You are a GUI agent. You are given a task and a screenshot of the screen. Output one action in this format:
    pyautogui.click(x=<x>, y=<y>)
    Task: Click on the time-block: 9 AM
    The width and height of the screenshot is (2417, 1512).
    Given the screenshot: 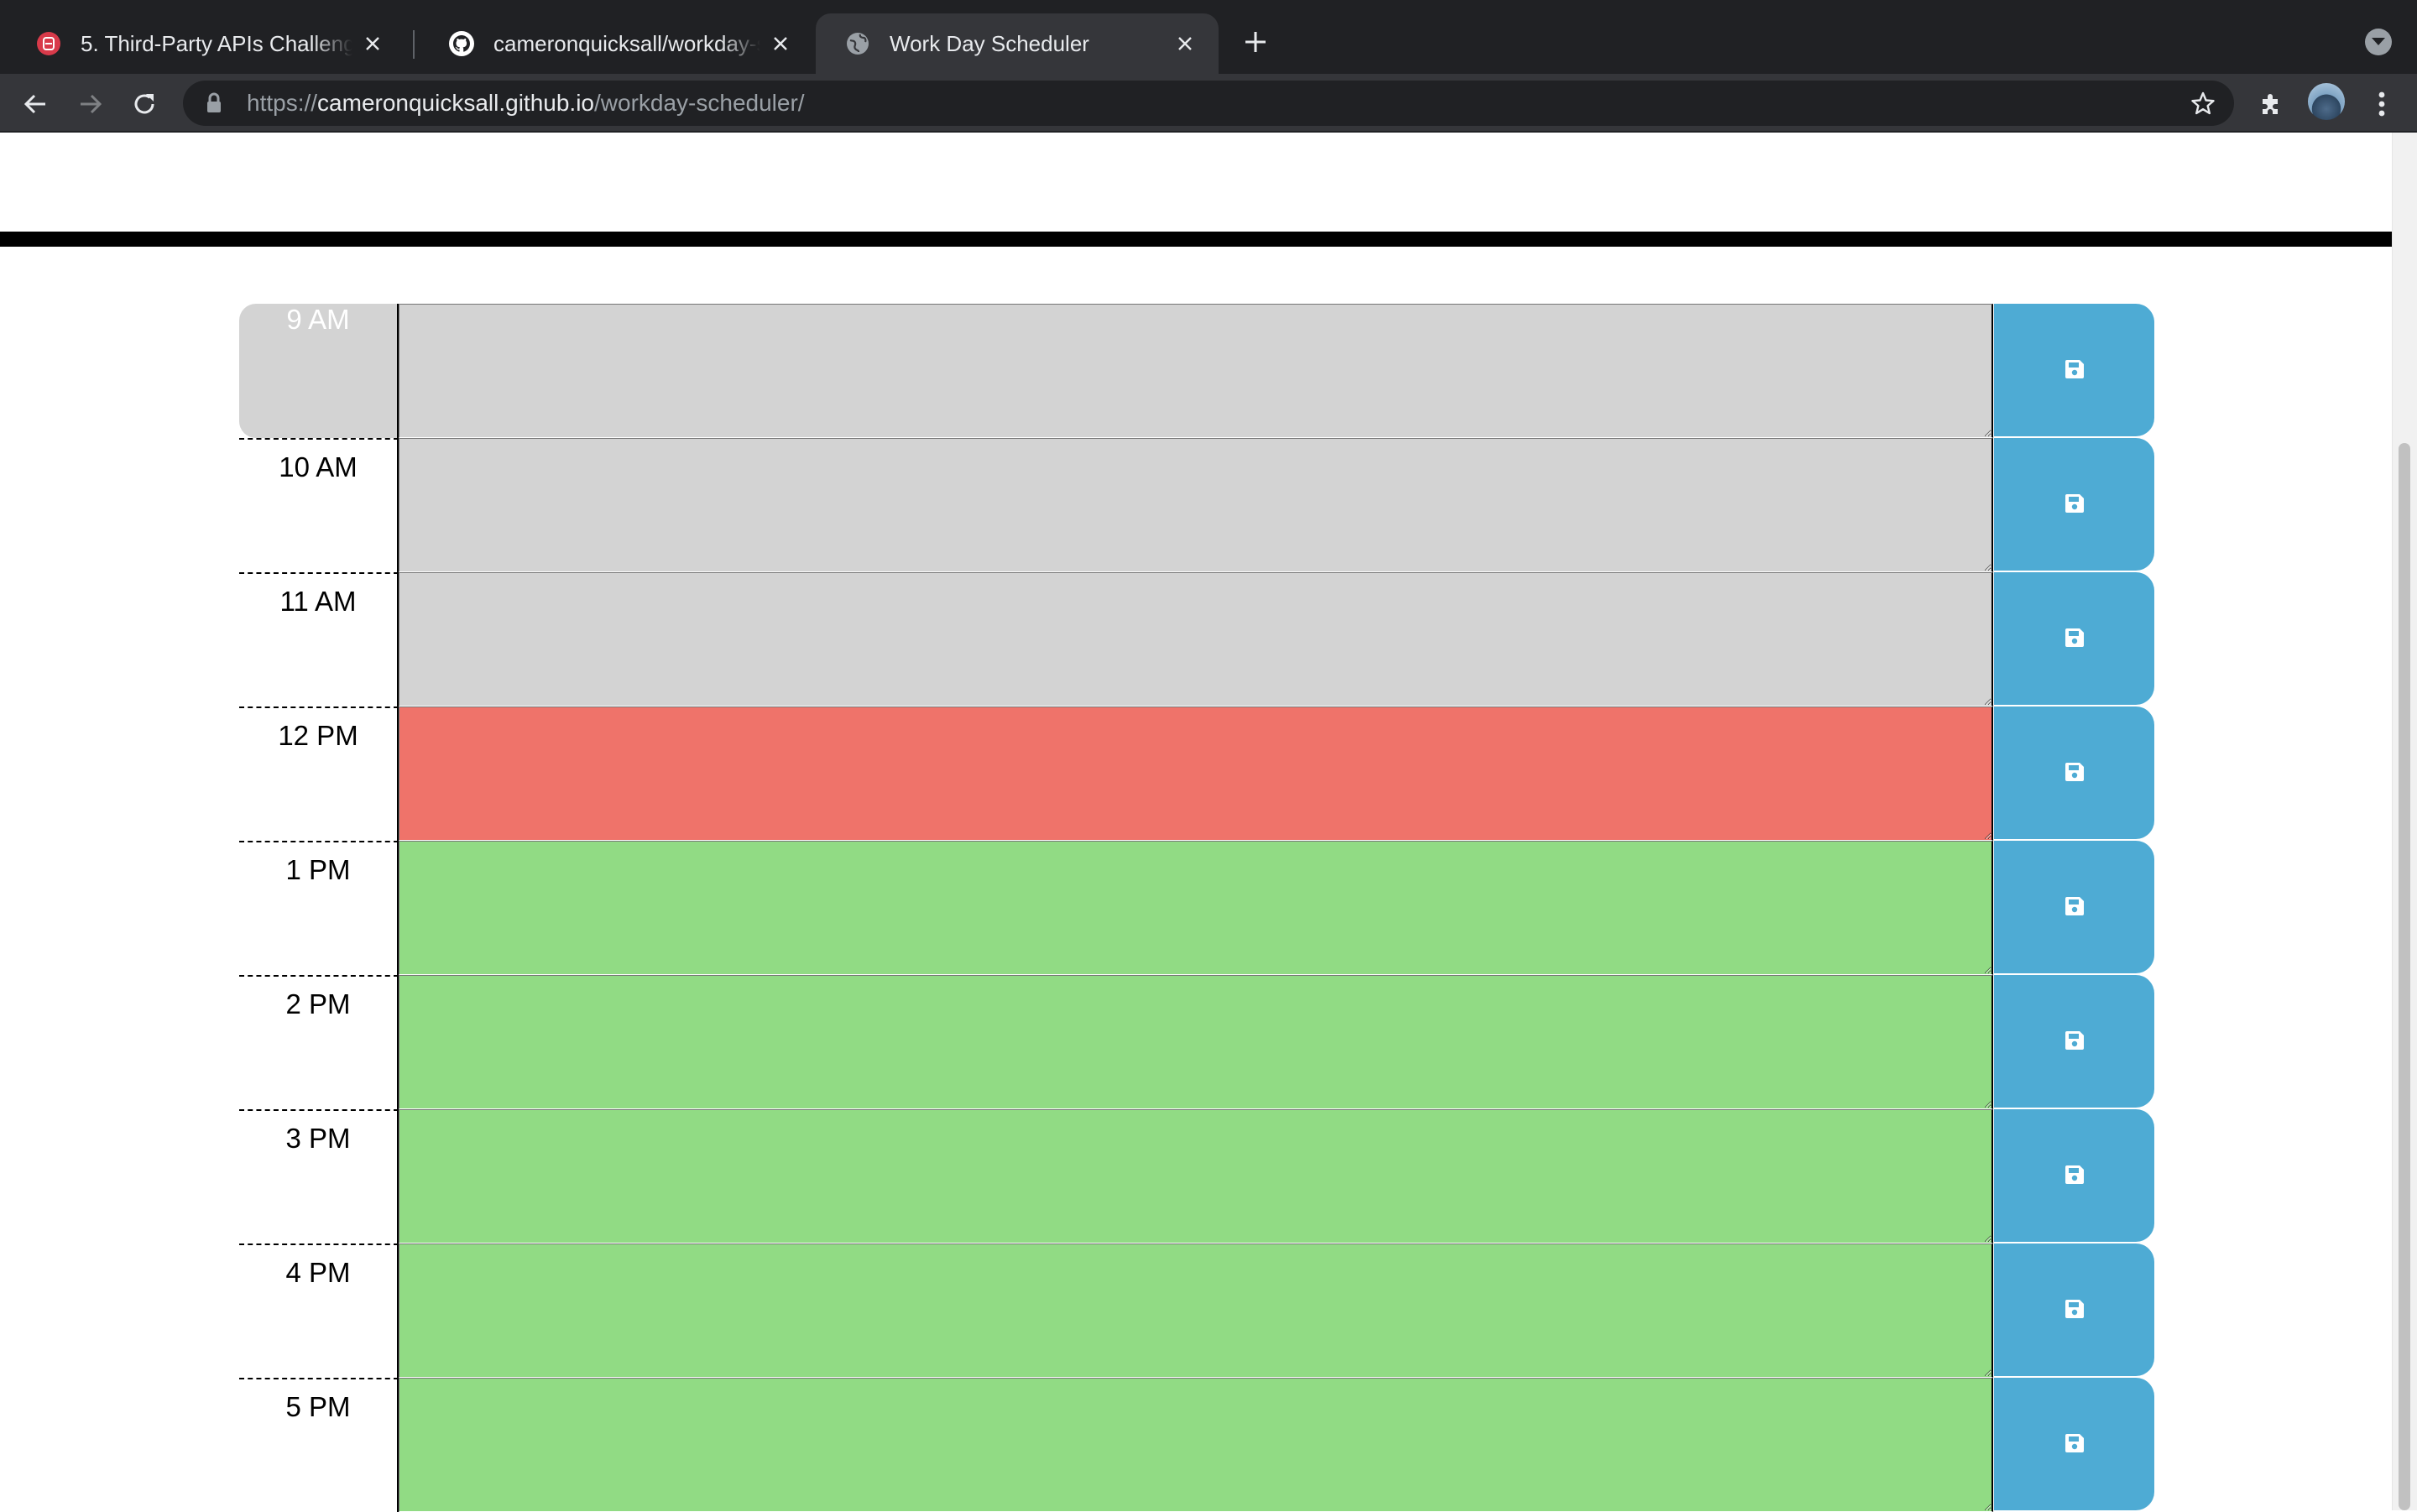 What is the action you would take?
    pyautogui.click(x=1196, y=371)
    